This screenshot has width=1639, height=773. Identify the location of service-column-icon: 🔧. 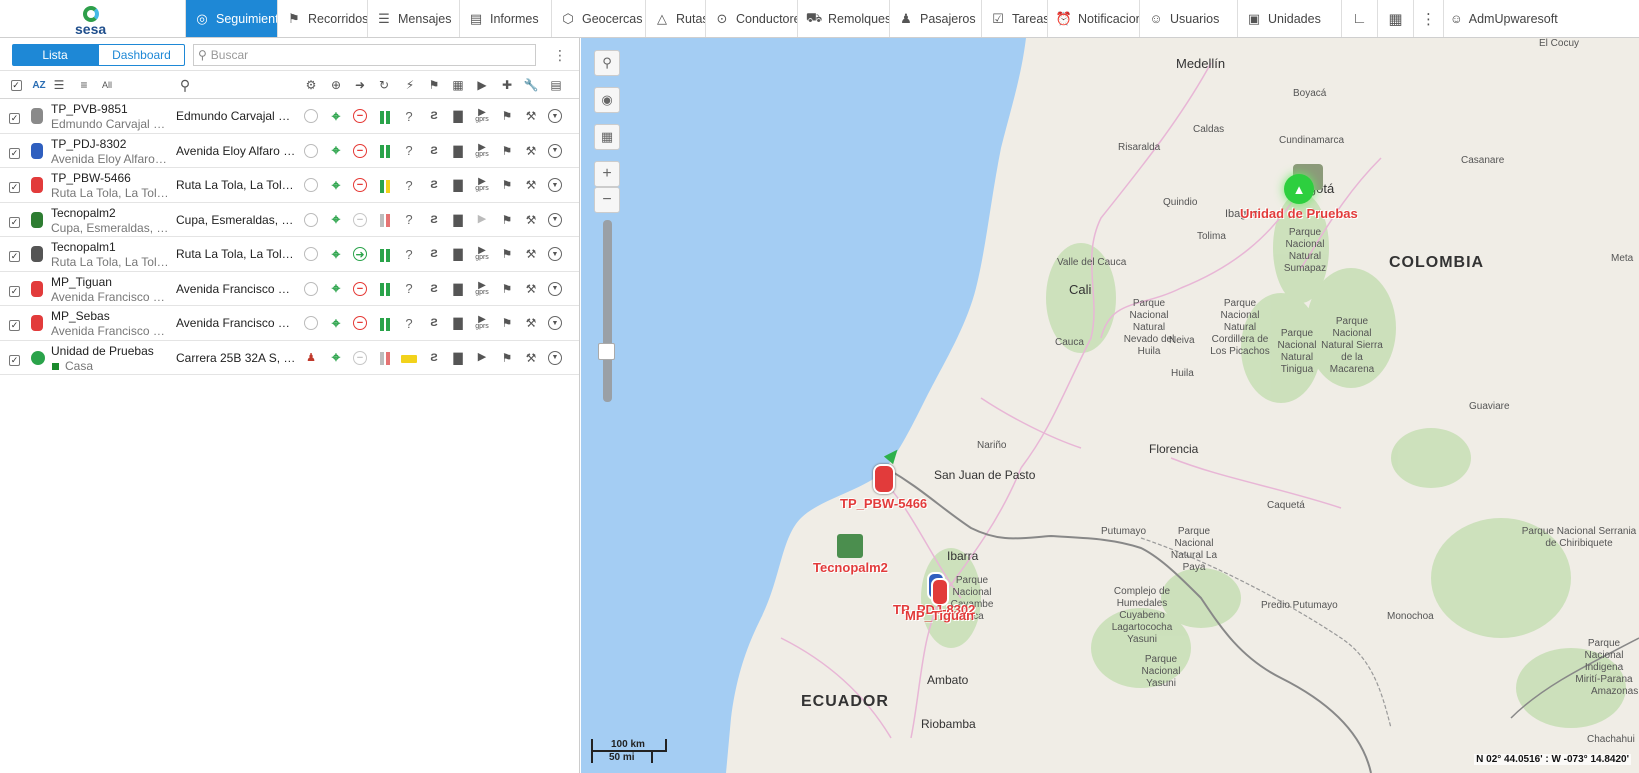
(531, 85).